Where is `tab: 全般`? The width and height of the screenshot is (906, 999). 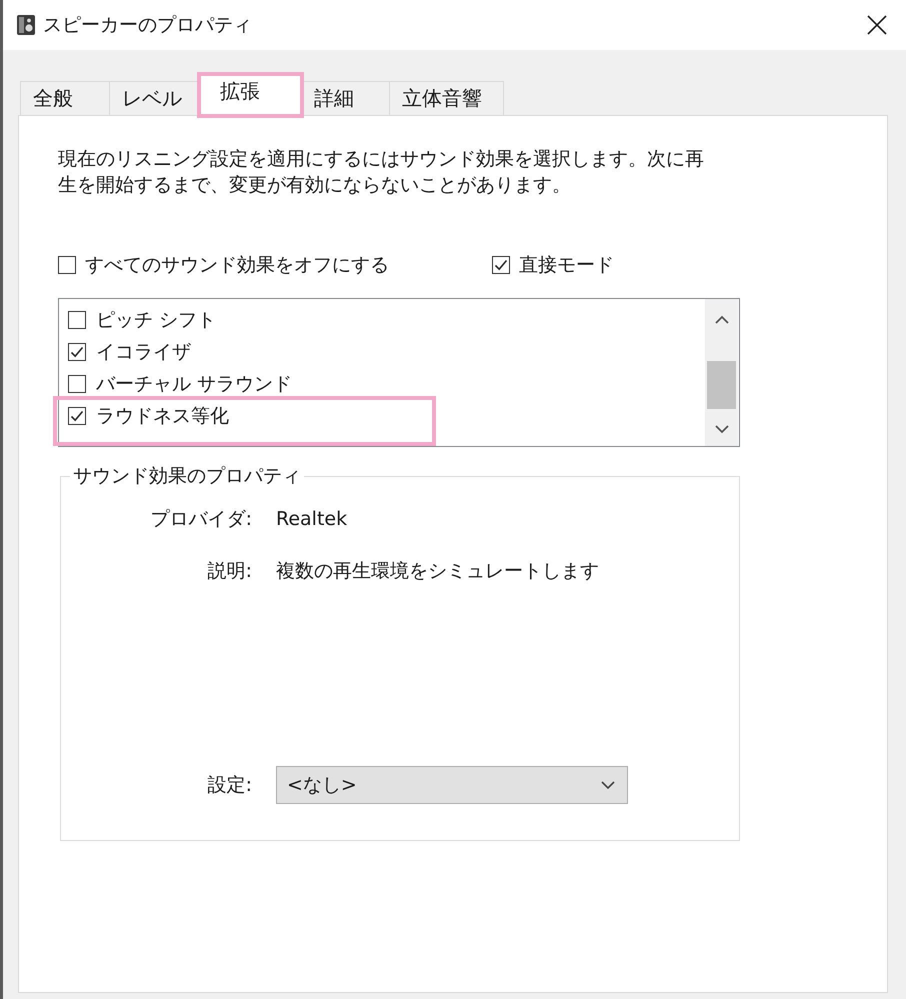 tab: 全般 is located at coordinates (65, 98).